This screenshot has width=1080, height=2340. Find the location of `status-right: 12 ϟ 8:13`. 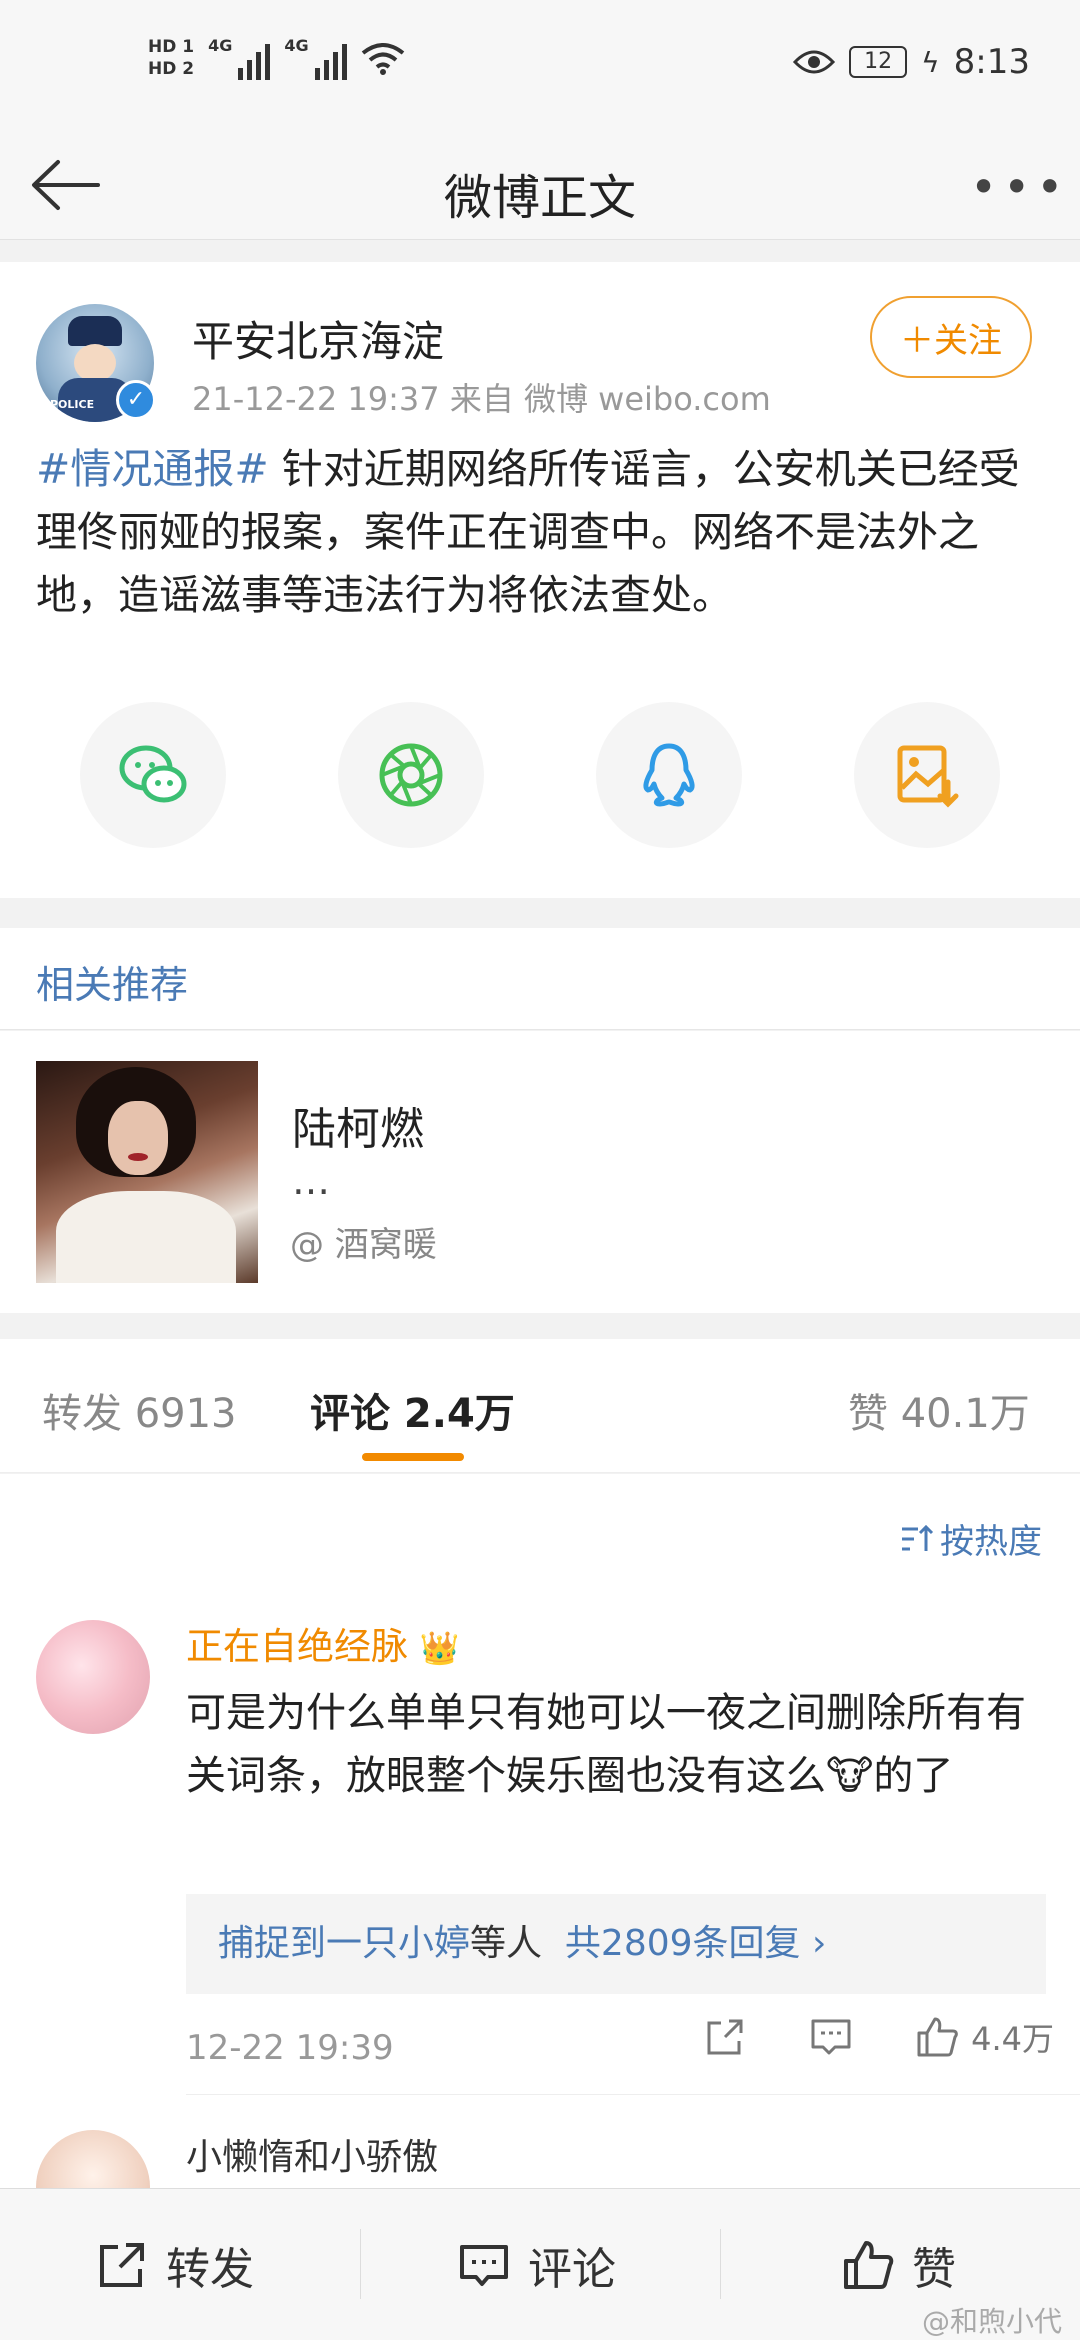

status-right: 12 ϟ 8:13 is located at coordinates (911, 62).